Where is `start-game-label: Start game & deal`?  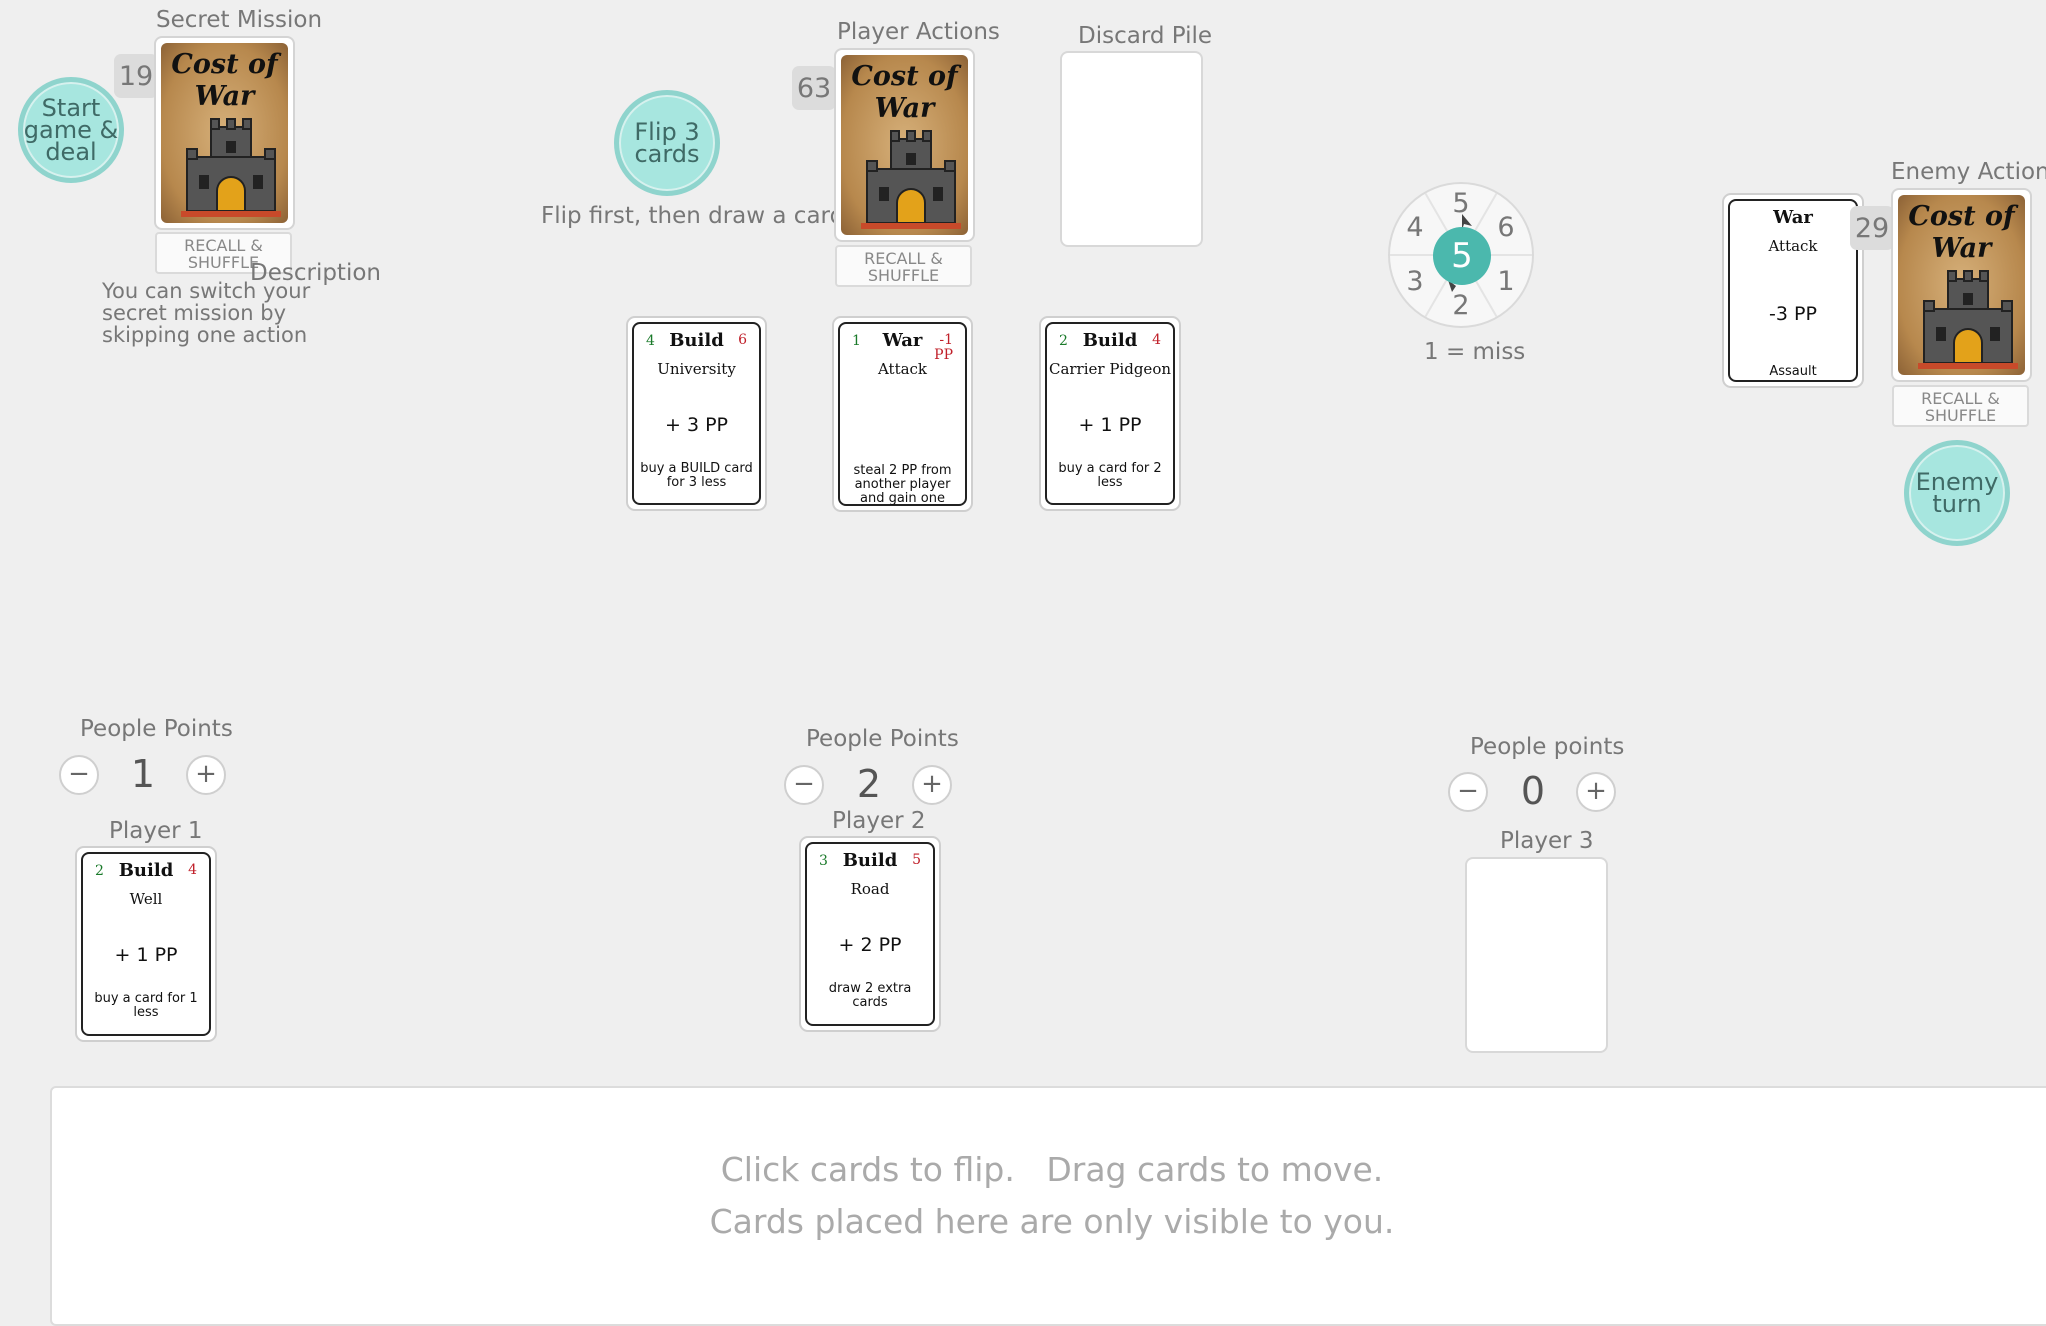 start-game-label: Start game & deal is located at coordinates (71, 130).